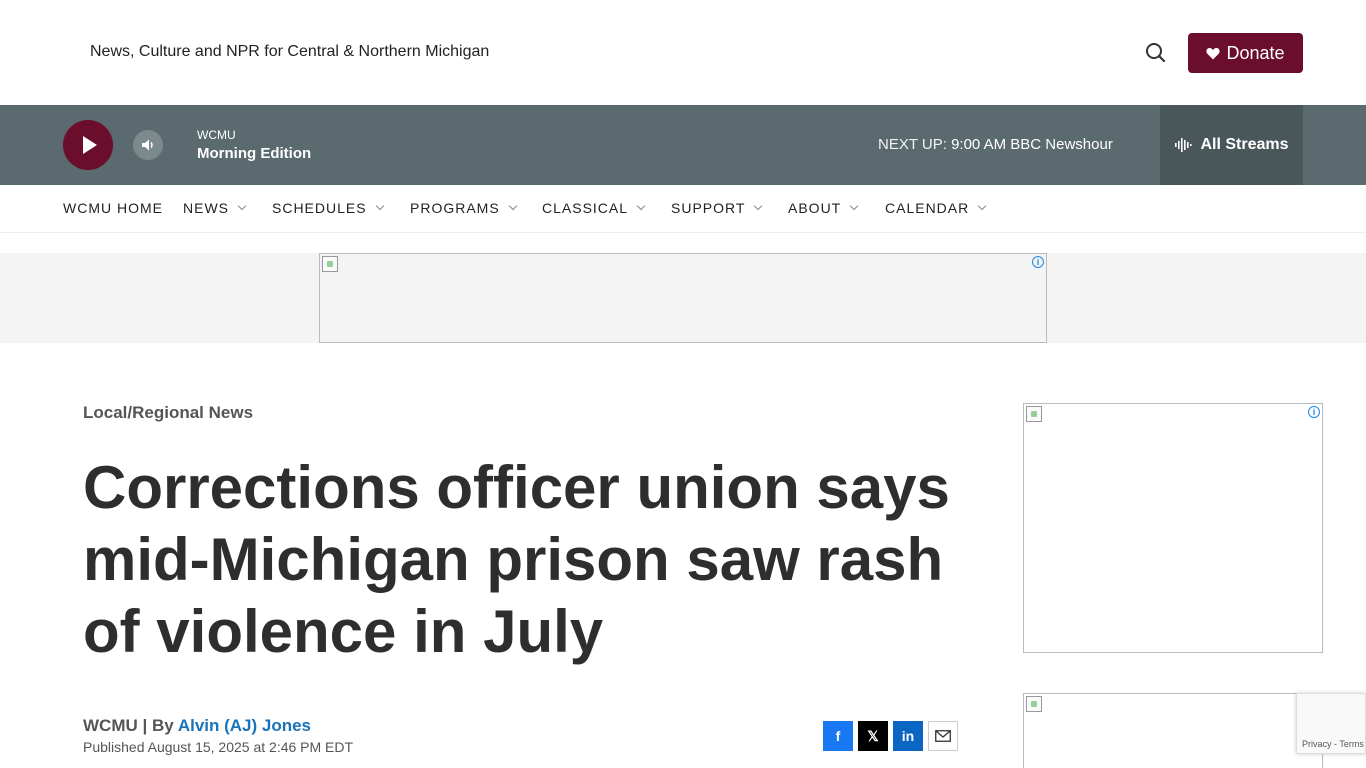 This screenshot has width=1366, height=768. I want to click on station-name: WCMU, so click(216, 135).